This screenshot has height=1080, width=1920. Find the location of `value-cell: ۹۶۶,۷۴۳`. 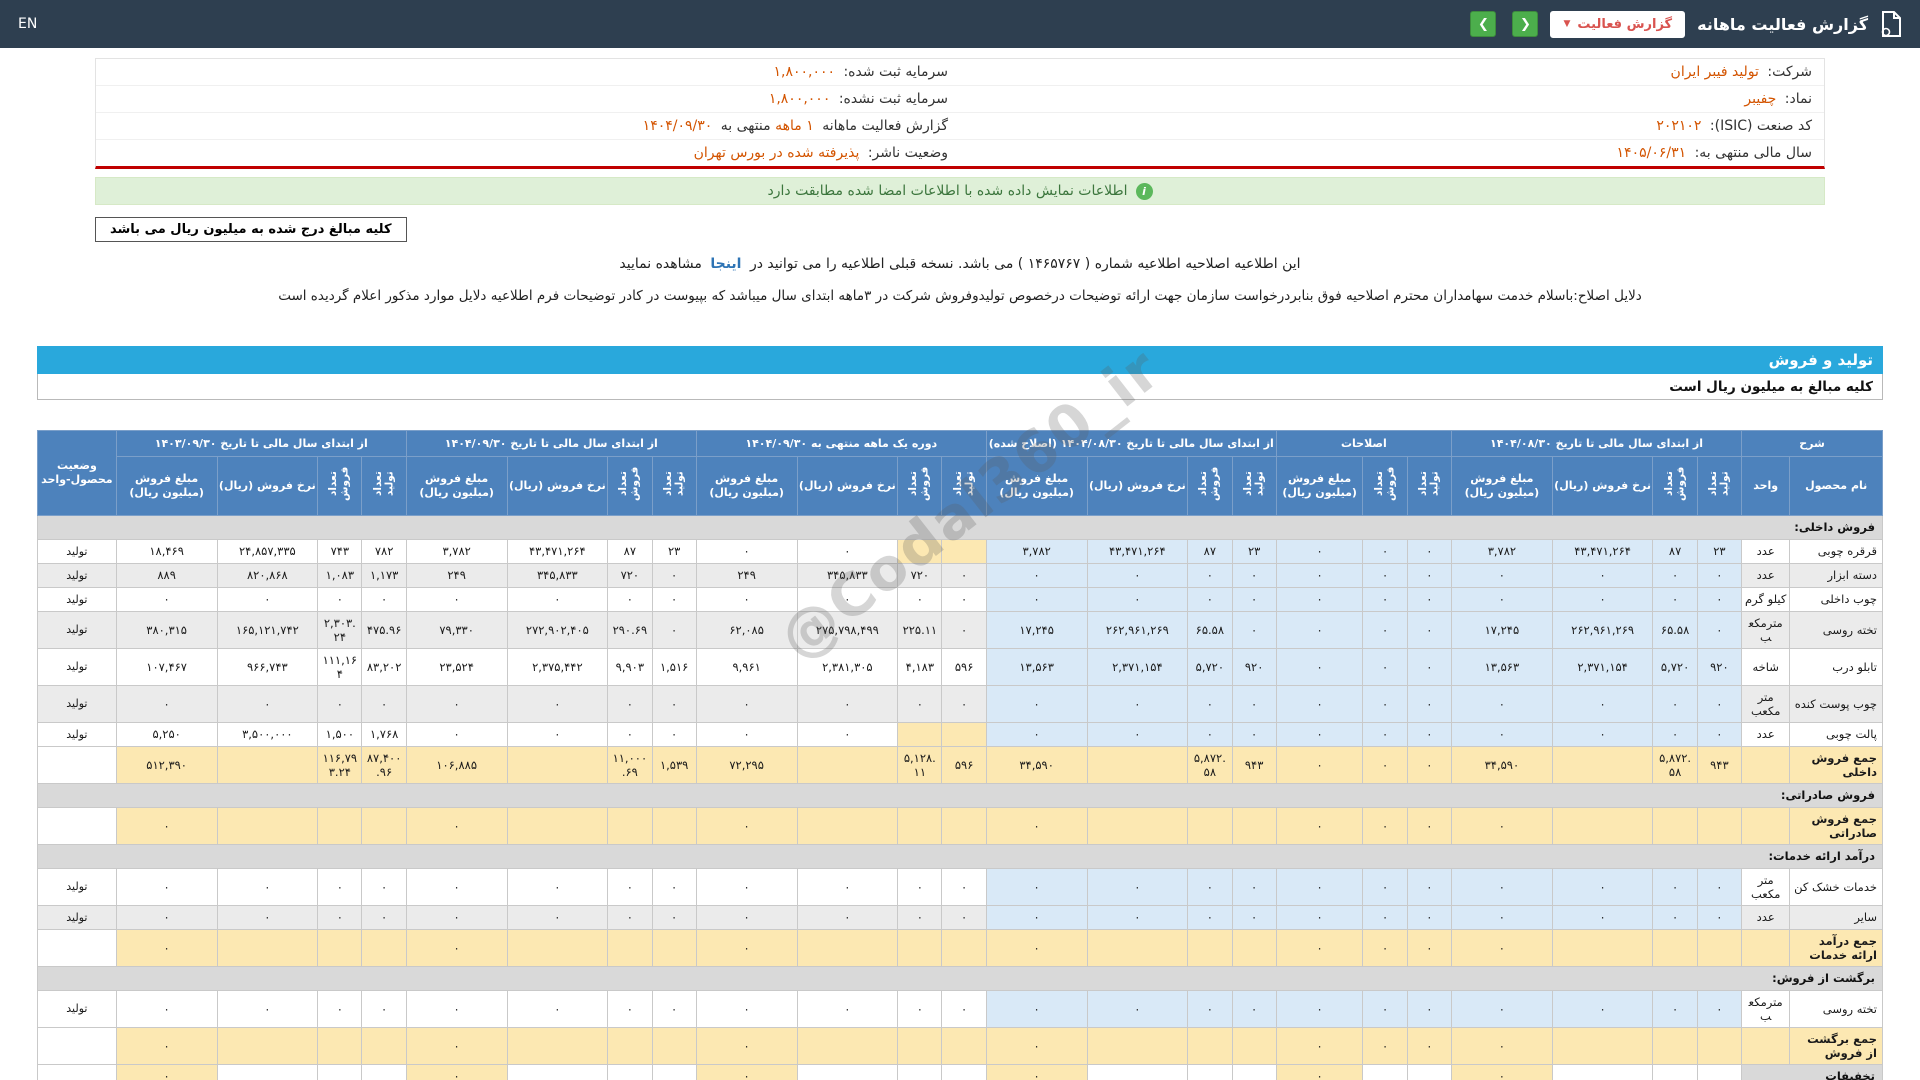

value-cell: ۹۶۶,۷۴۳ is located at coordinates (267, 666).